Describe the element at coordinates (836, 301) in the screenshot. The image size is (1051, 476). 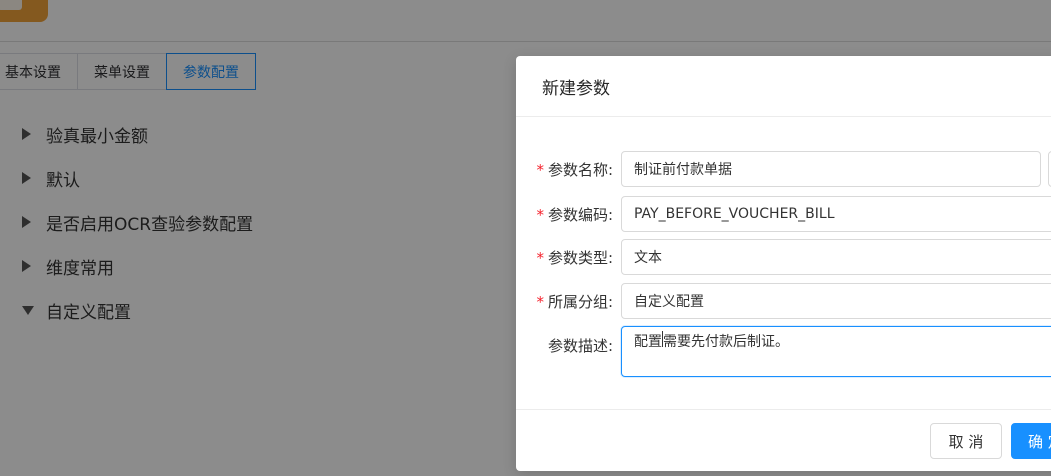
I see `param-group-select: 自定义配置` at that location.